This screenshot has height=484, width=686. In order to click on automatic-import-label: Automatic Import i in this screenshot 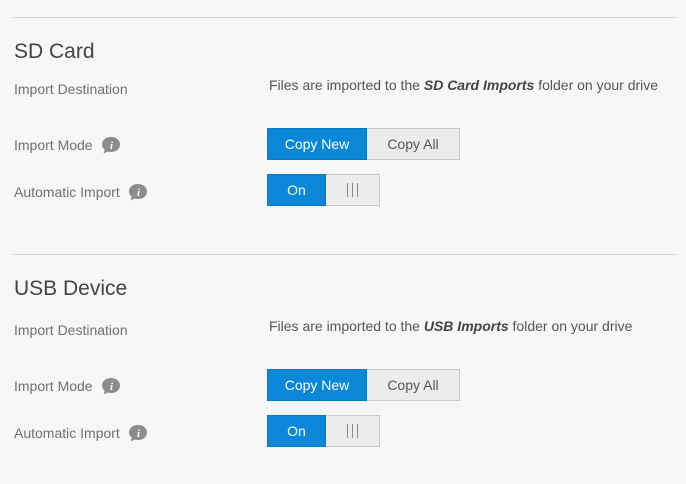, I will do `click(81, 433)`.